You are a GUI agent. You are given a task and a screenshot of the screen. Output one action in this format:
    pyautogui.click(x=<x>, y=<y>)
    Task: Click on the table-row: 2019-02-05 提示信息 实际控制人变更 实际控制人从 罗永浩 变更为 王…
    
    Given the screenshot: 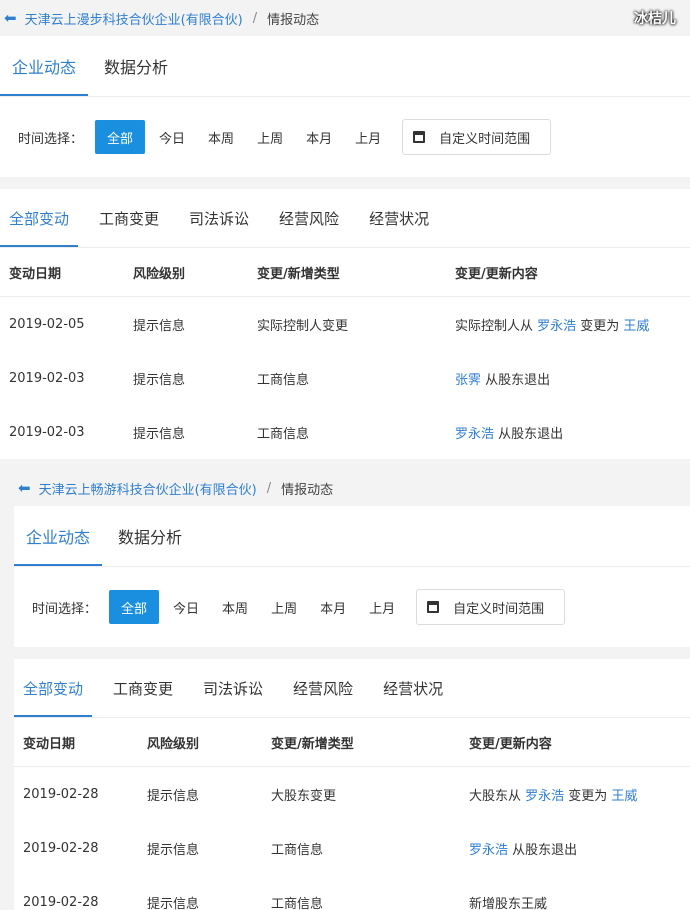 What is the action you would take?
    pyautogui.click(x=345, y=324)
    